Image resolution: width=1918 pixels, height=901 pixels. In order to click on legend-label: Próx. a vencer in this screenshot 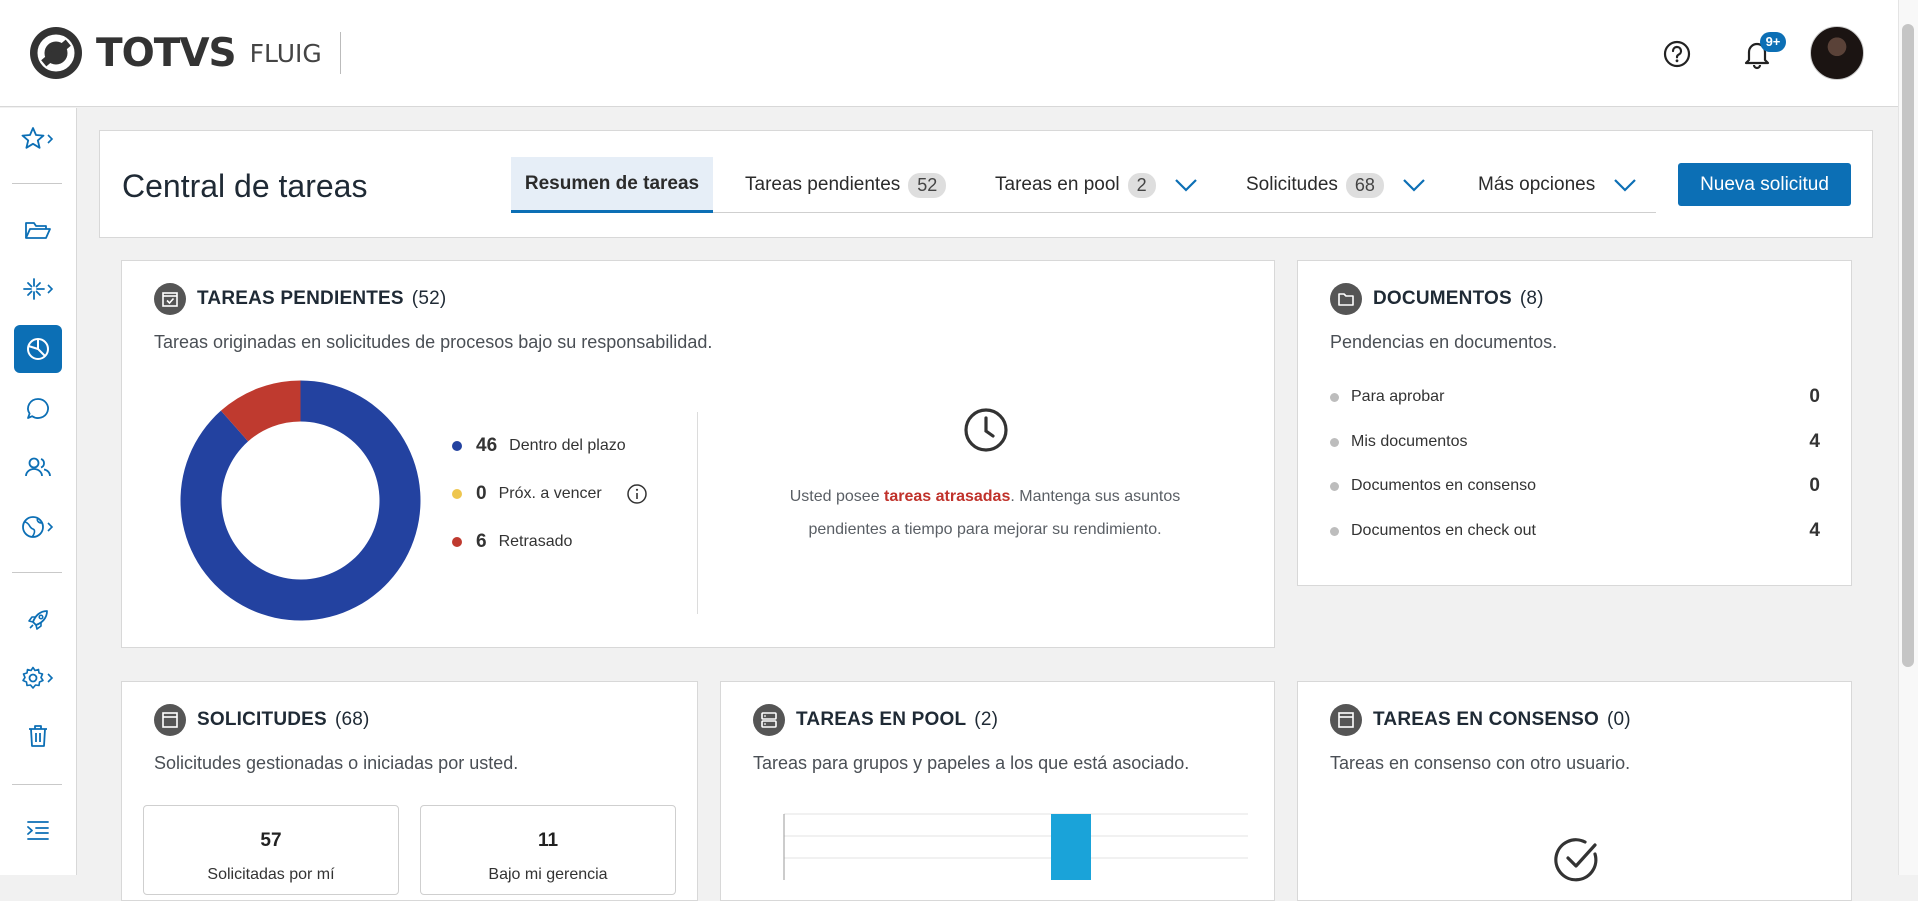, I will do `click(550, 493)`.